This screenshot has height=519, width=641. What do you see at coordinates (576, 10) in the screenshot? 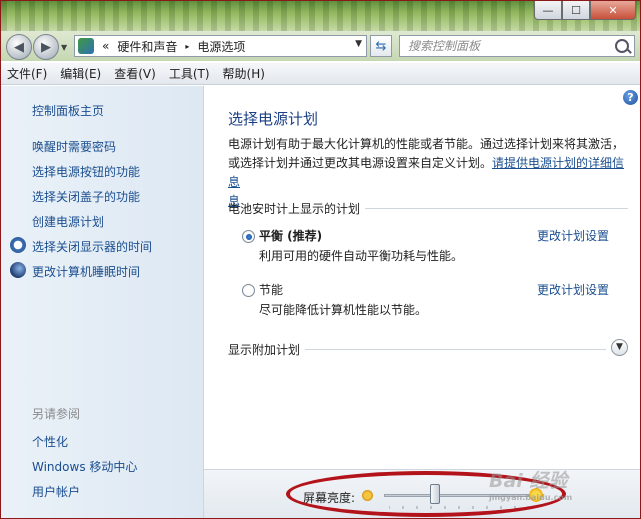
I see `maximize-button: ☐` at bounding box center [576, 10].